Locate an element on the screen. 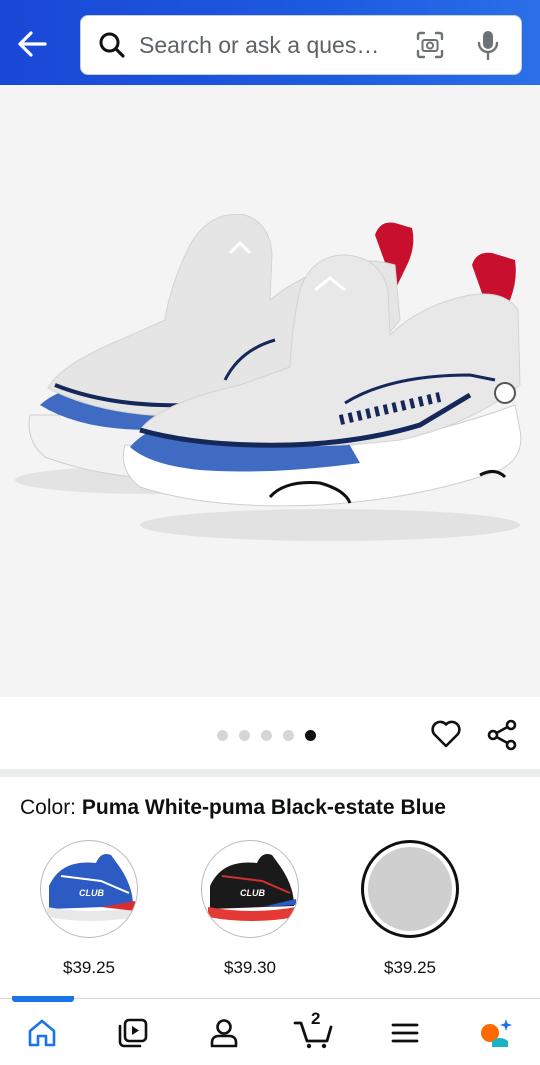  color-selection-label: Color: Puma White-puma Black-estate Blue is located at coordinates (233, 808).